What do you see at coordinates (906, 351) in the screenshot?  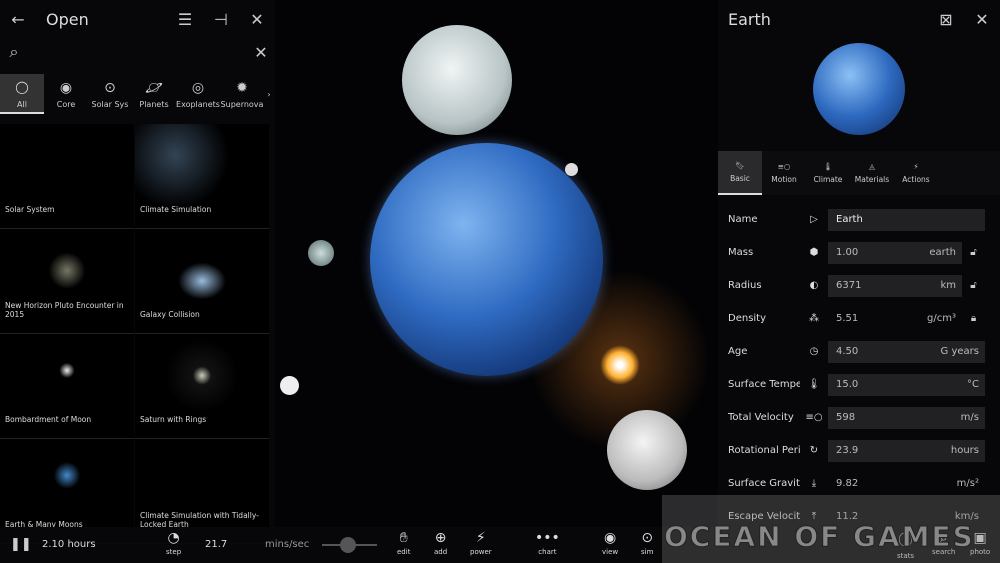 I see `age-field: 4.50 G years` at bounding box center [906, 351].